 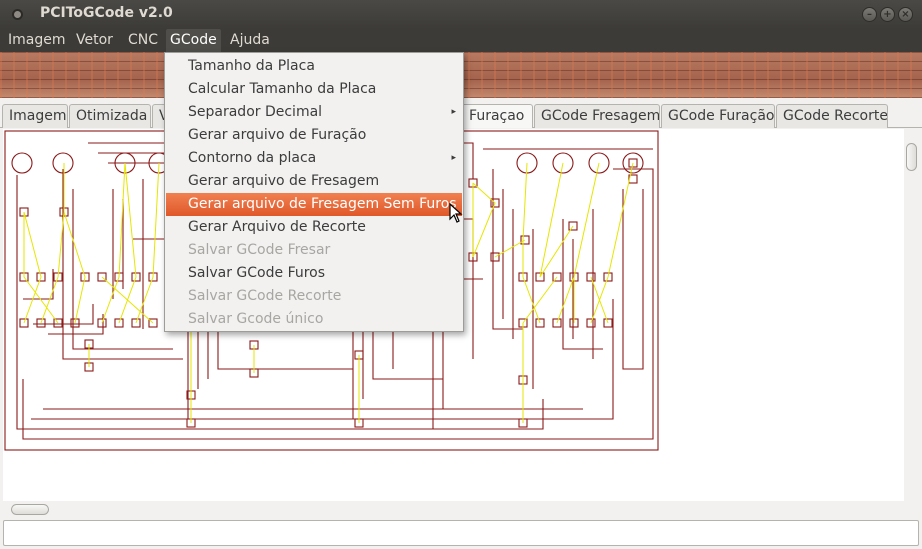 What do you see at coordinates (314, 181) in the screenshot?
I see `menu-item-gerar-fresagem: Gerar arquivo de Fresagem` at bounding box center [314, 181].